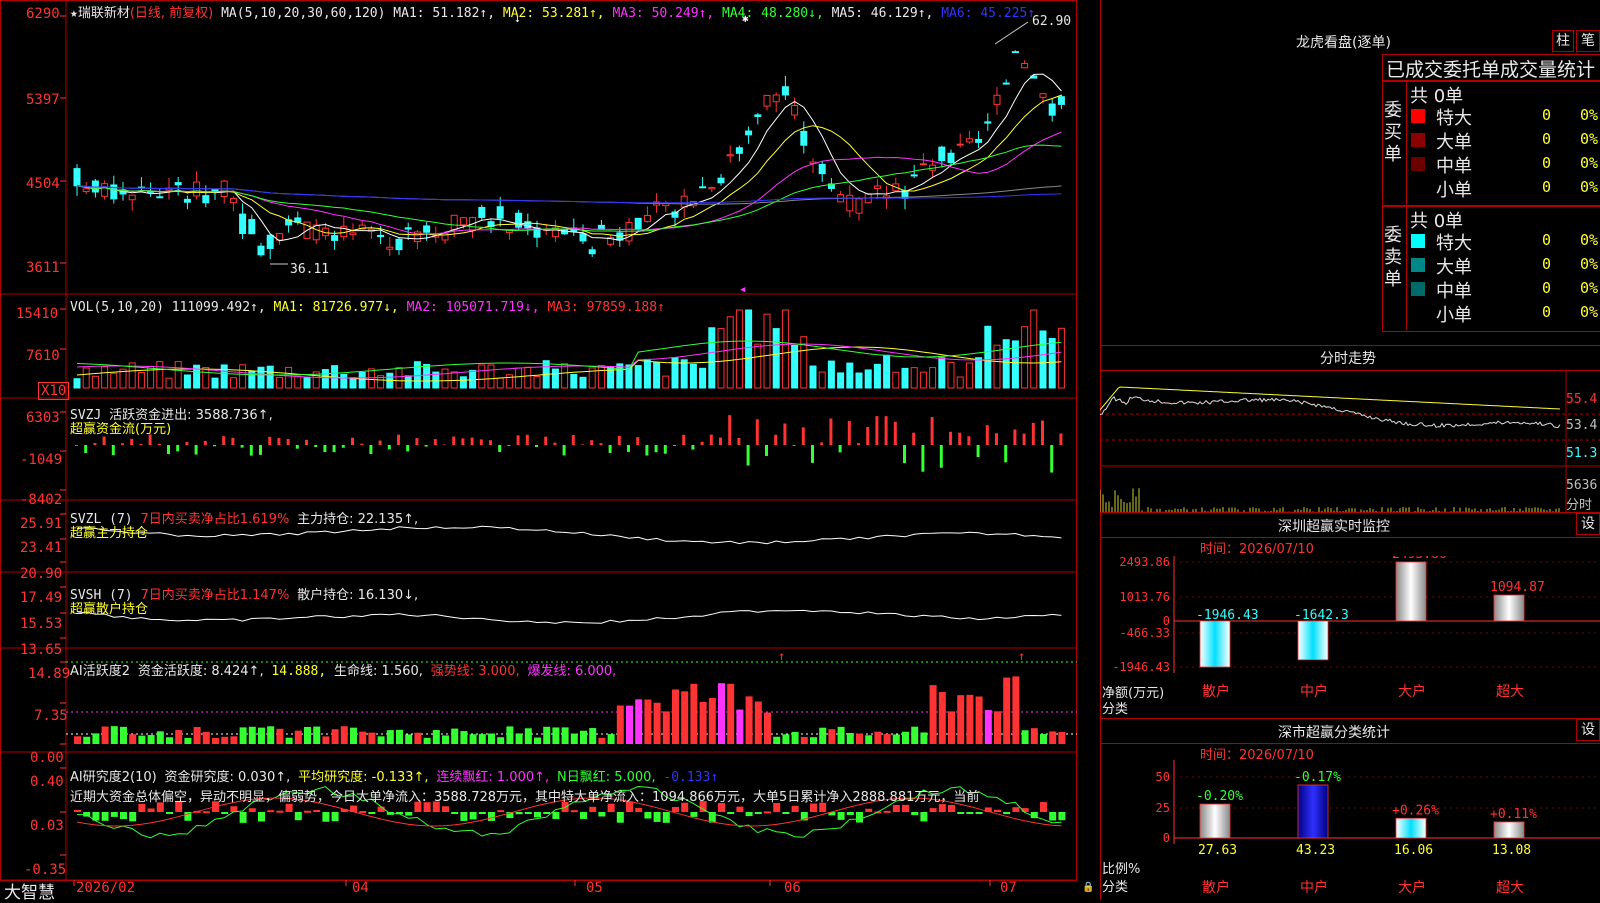  I want to click on bar-view-button: 柱, so click(1563, 41).